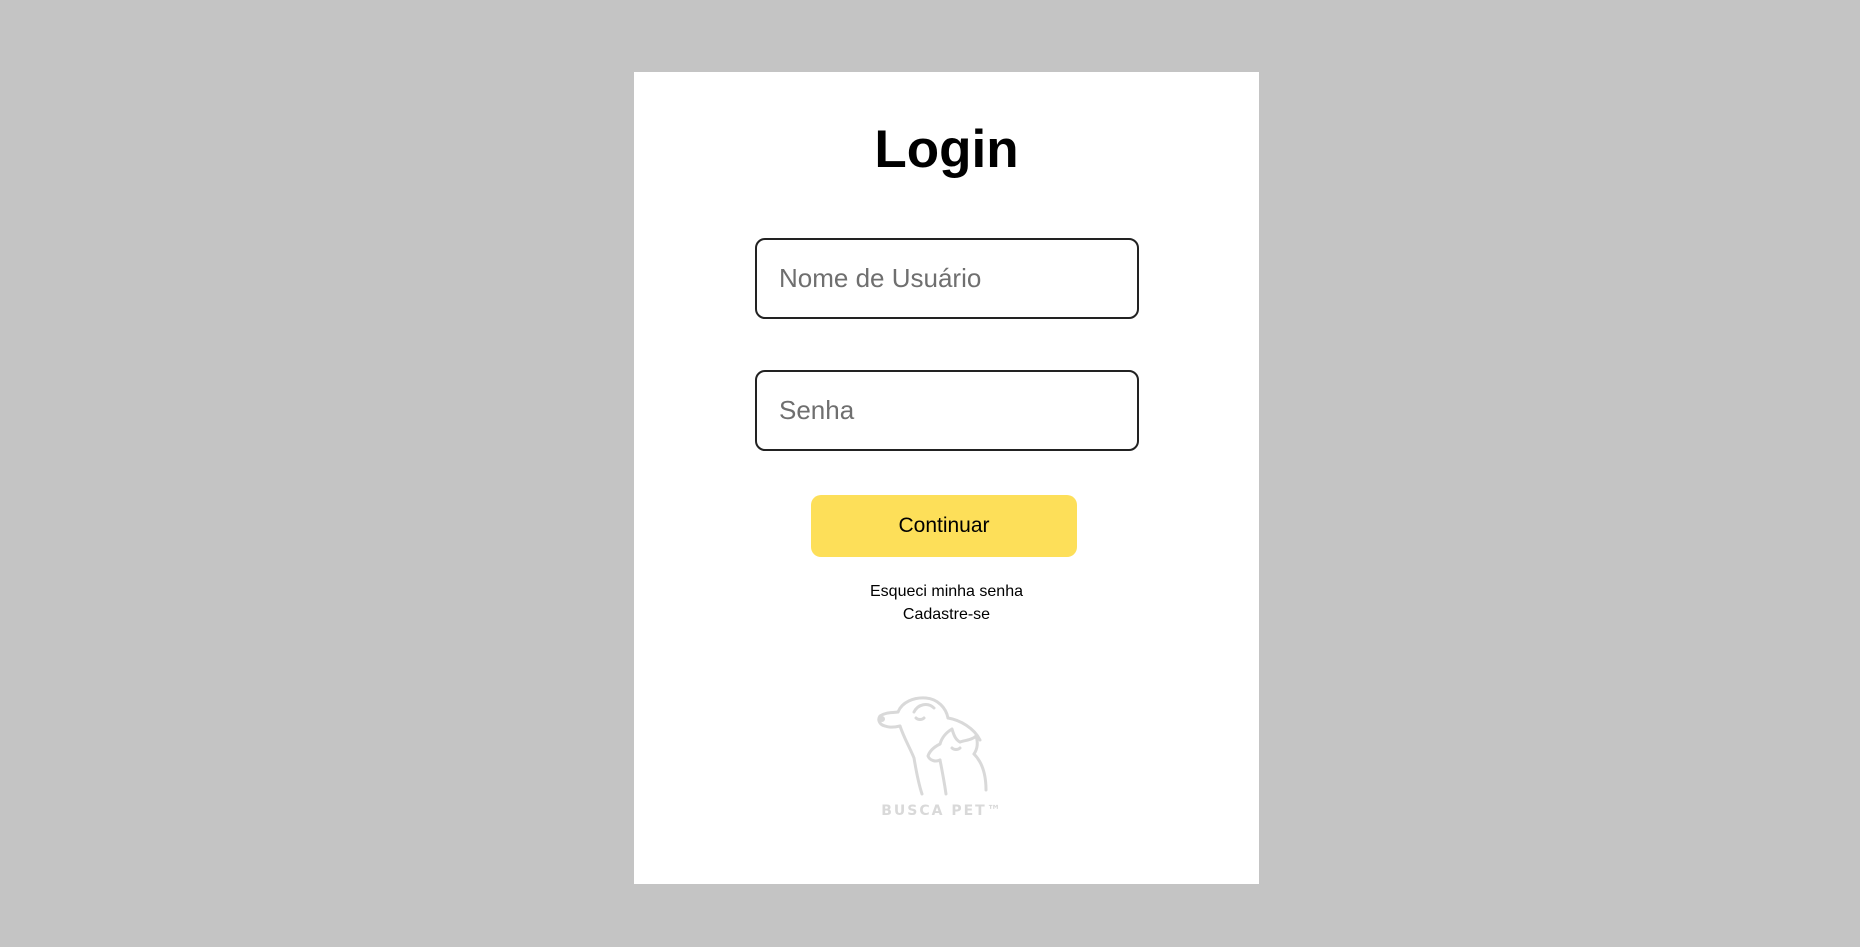 The width and height of the screenshot is (1860, 947). What do you see at coordinates (941, 811) in the screenshot?
I see `logo-text: BUSCA PET™` at bounding box center [941, 811].